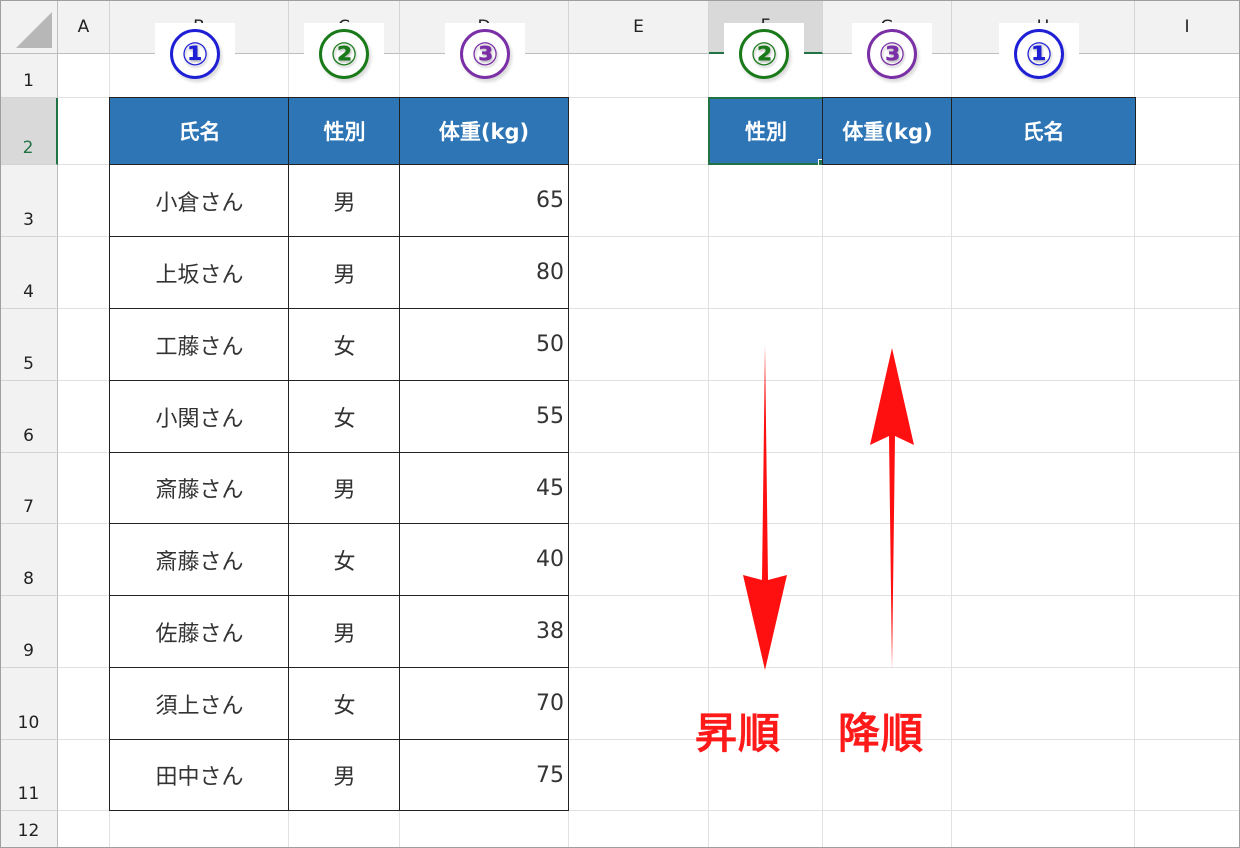 Image resolution: width=1240 pixels, height=848 pixels. Describe the element at coordinates (199, 272) in the screenshot. I see `name-cell: 上坂さん` at that location.